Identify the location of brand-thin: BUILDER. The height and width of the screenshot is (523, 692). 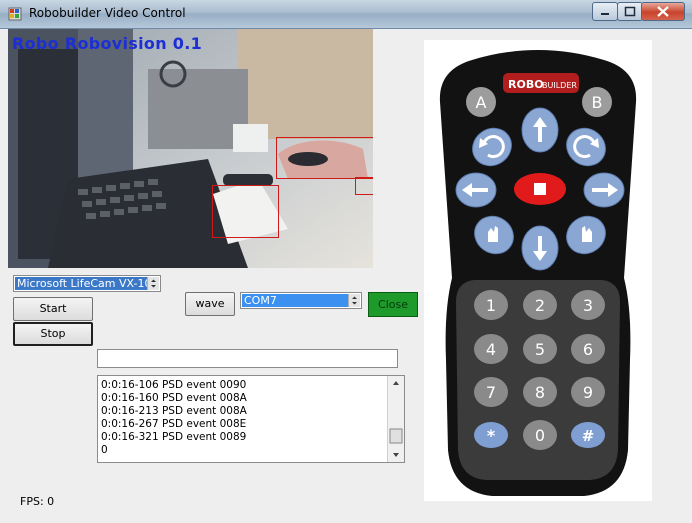
(559, 85).